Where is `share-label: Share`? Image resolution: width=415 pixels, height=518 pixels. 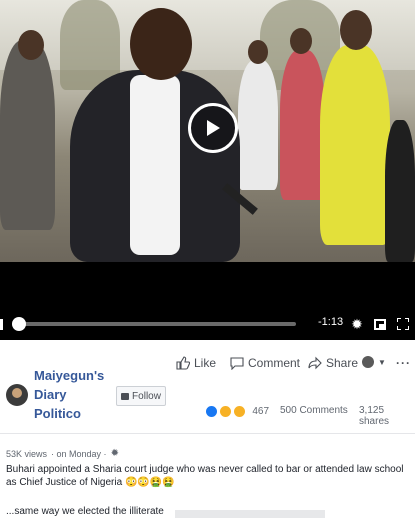
share-label: Share is located at coordinates (342, 363).